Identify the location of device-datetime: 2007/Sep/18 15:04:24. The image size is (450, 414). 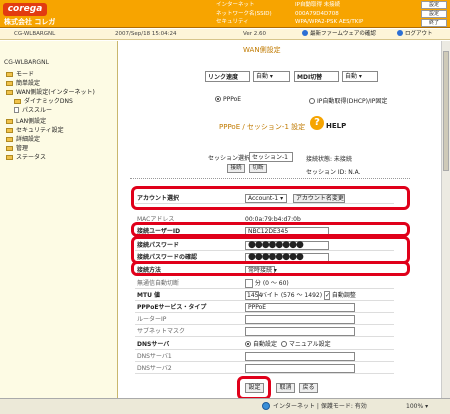
(146, 34).